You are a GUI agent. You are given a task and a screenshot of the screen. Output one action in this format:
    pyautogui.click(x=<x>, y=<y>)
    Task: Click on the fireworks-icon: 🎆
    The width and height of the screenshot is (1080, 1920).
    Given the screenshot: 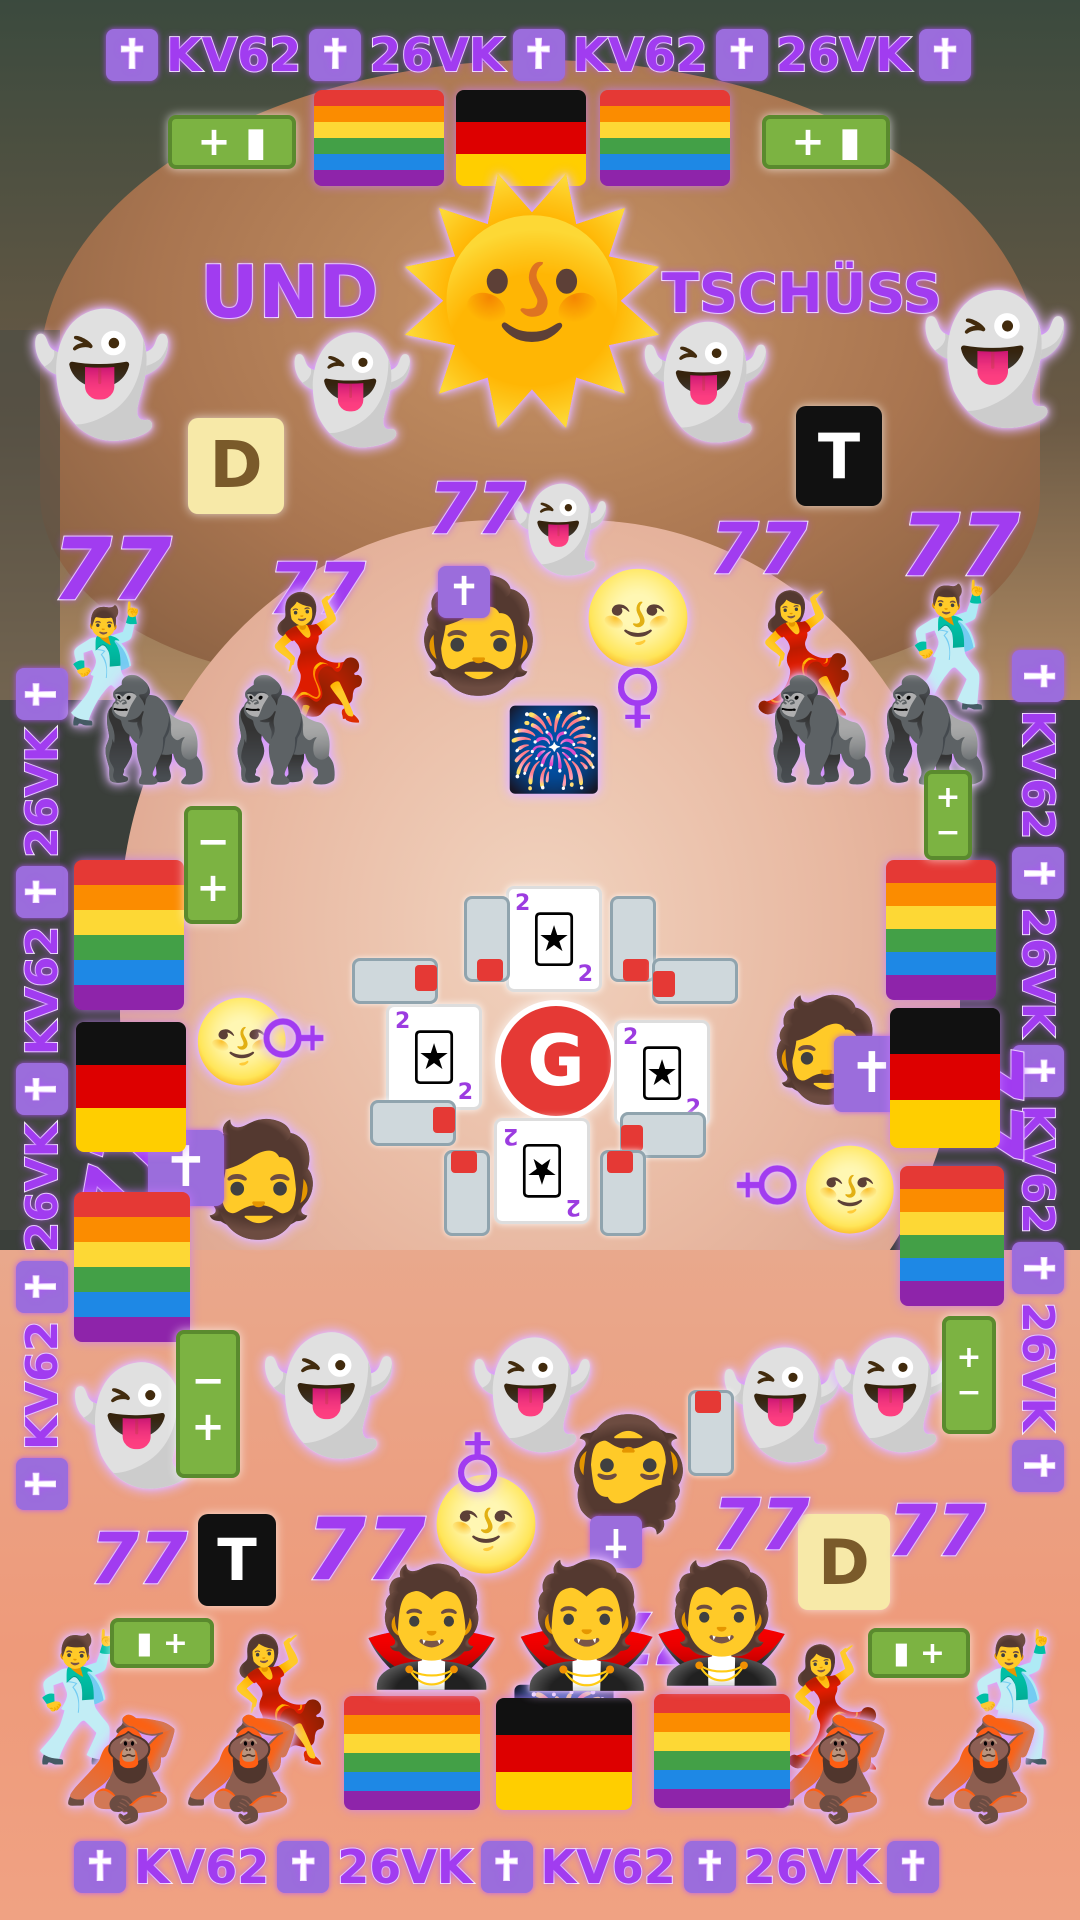 What is the action you would take?
    pyautogui.click(x=554, y=749)
    